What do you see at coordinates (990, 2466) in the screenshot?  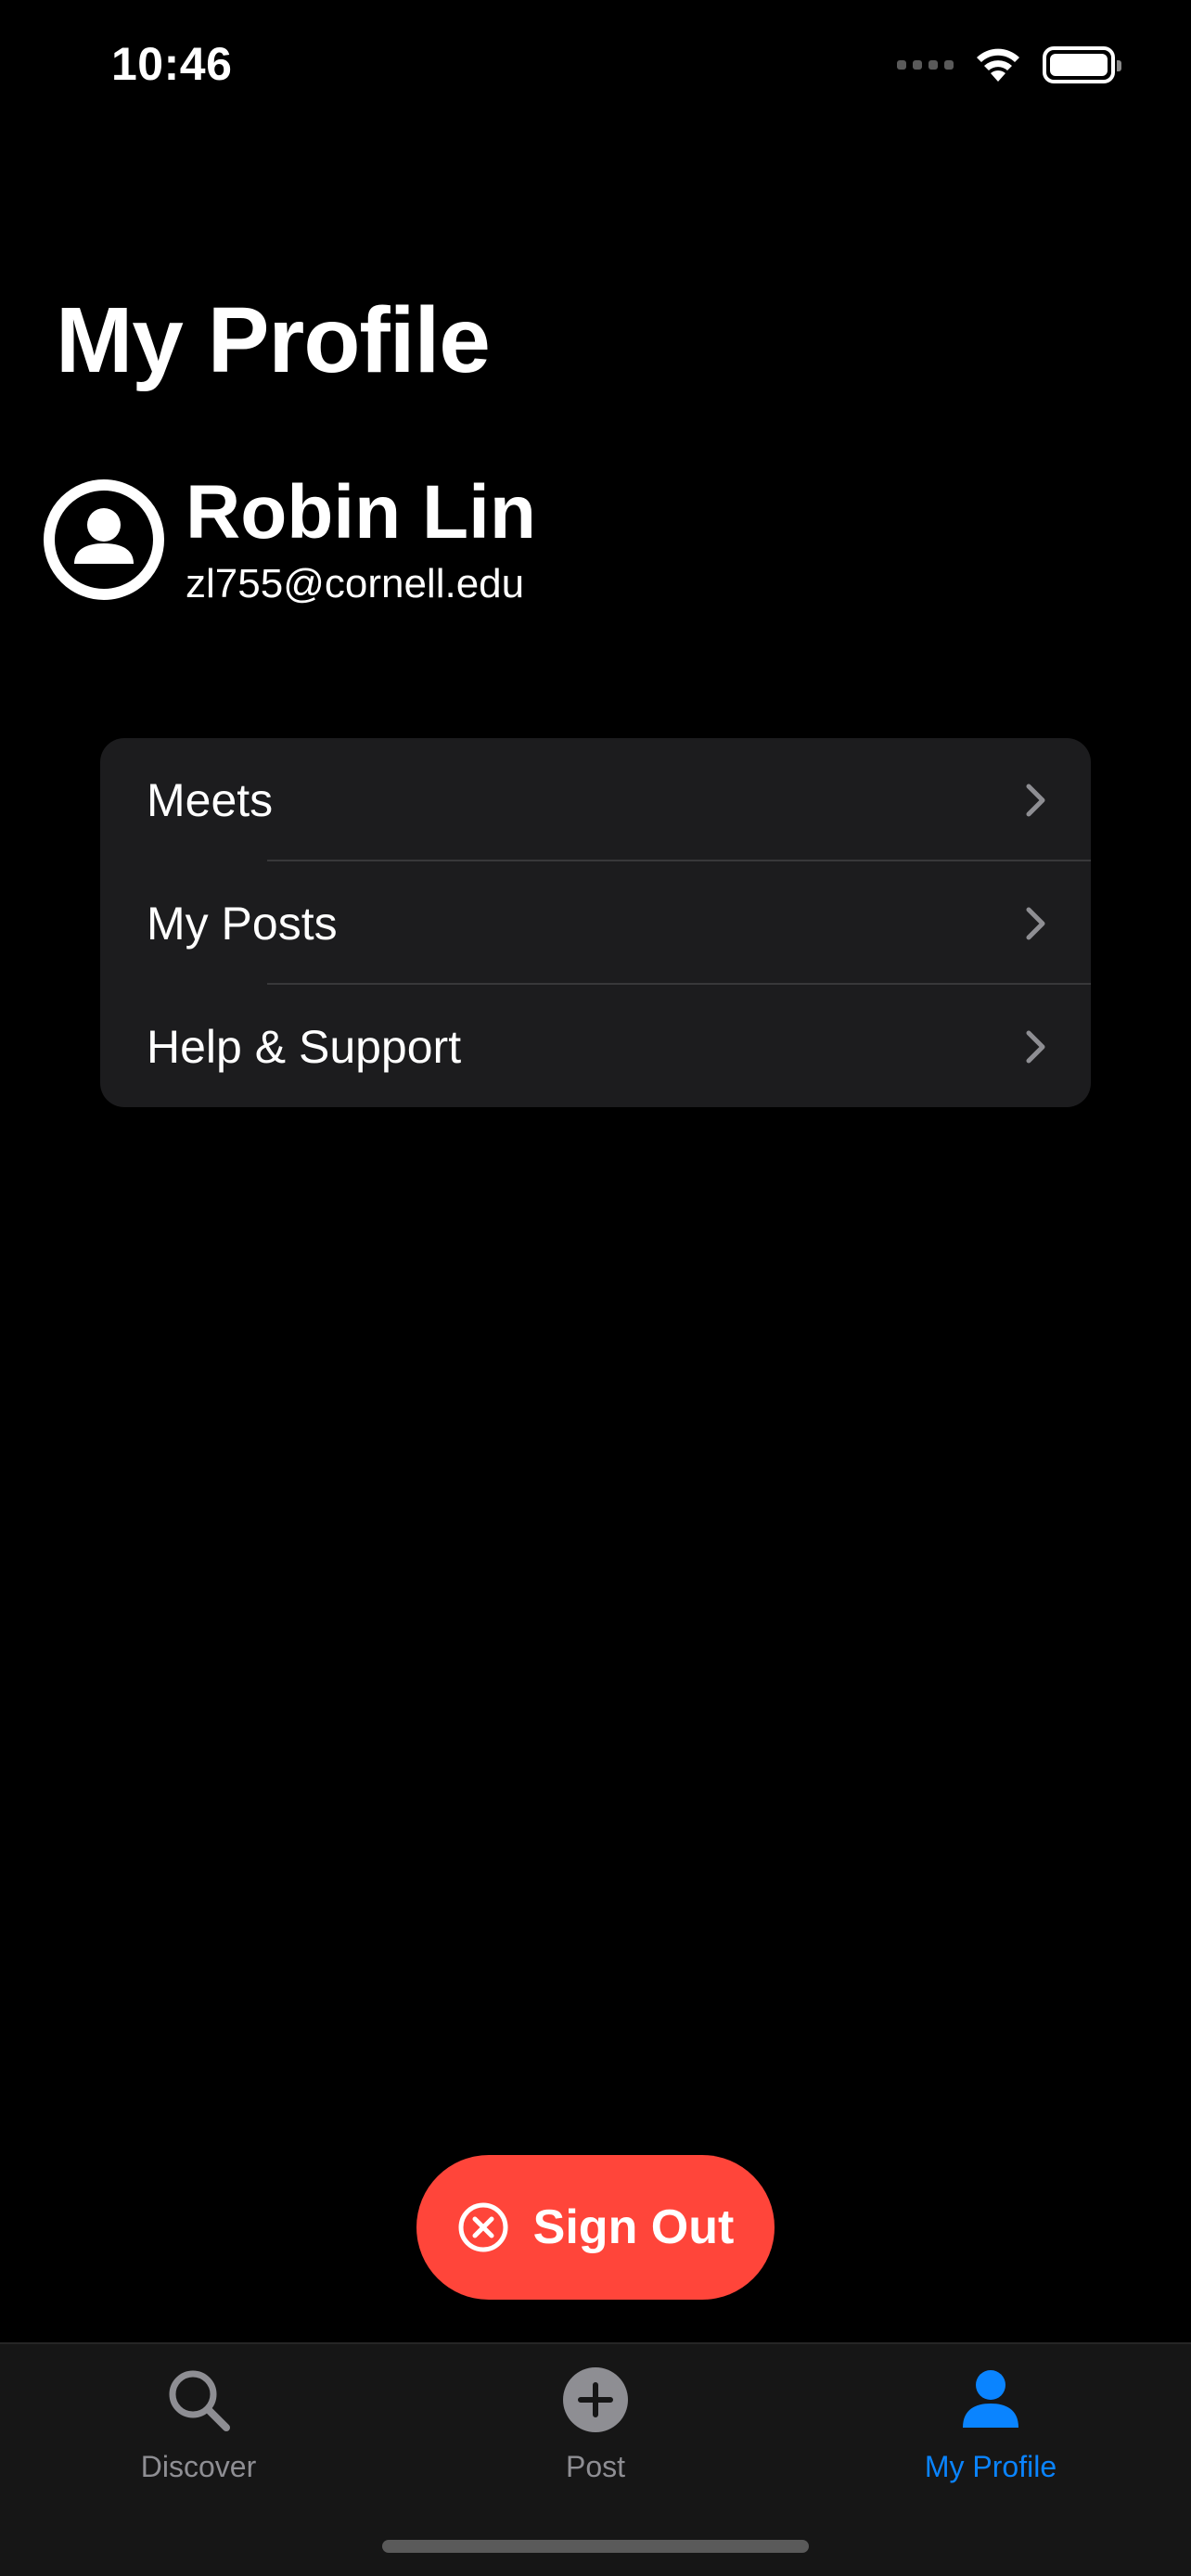 I see `tab-label: My Profile` at bounding box center [990, 2466].